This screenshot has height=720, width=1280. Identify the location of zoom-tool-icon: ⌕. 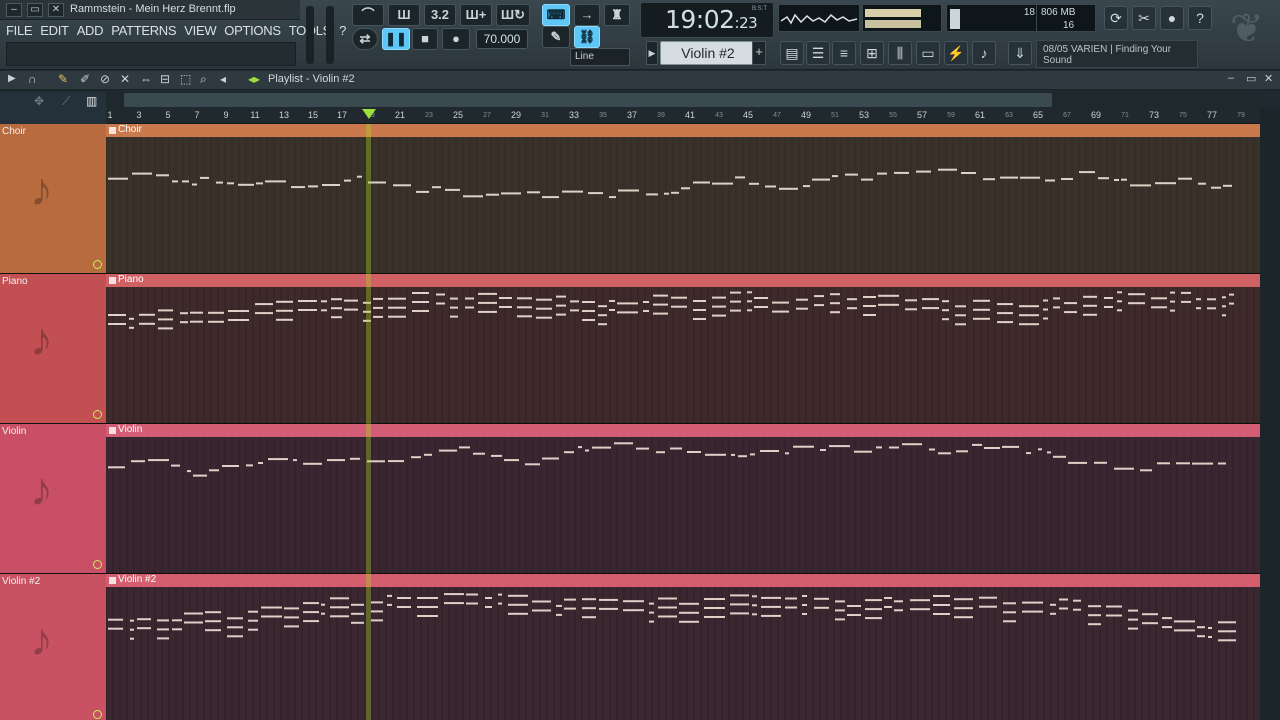
(203, 79).